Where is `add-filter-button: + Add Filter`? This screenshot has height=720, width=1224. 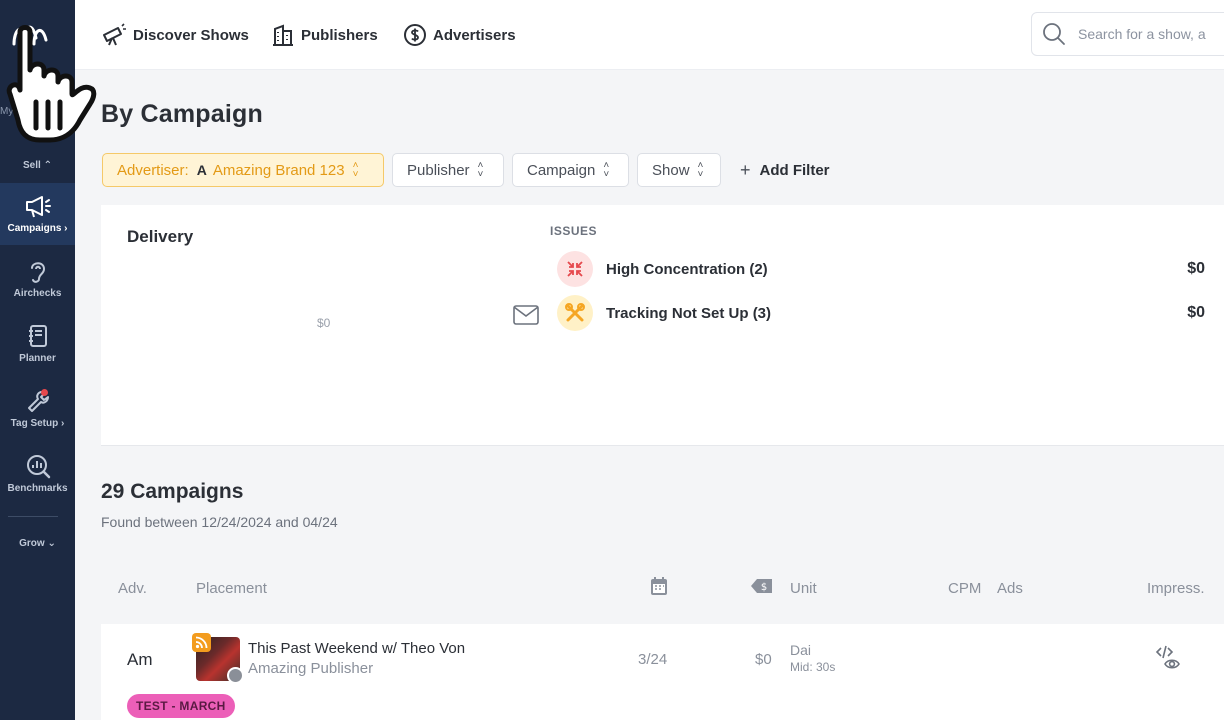
add-filter-button: + Add Filter is located at coordinates (785, 170).